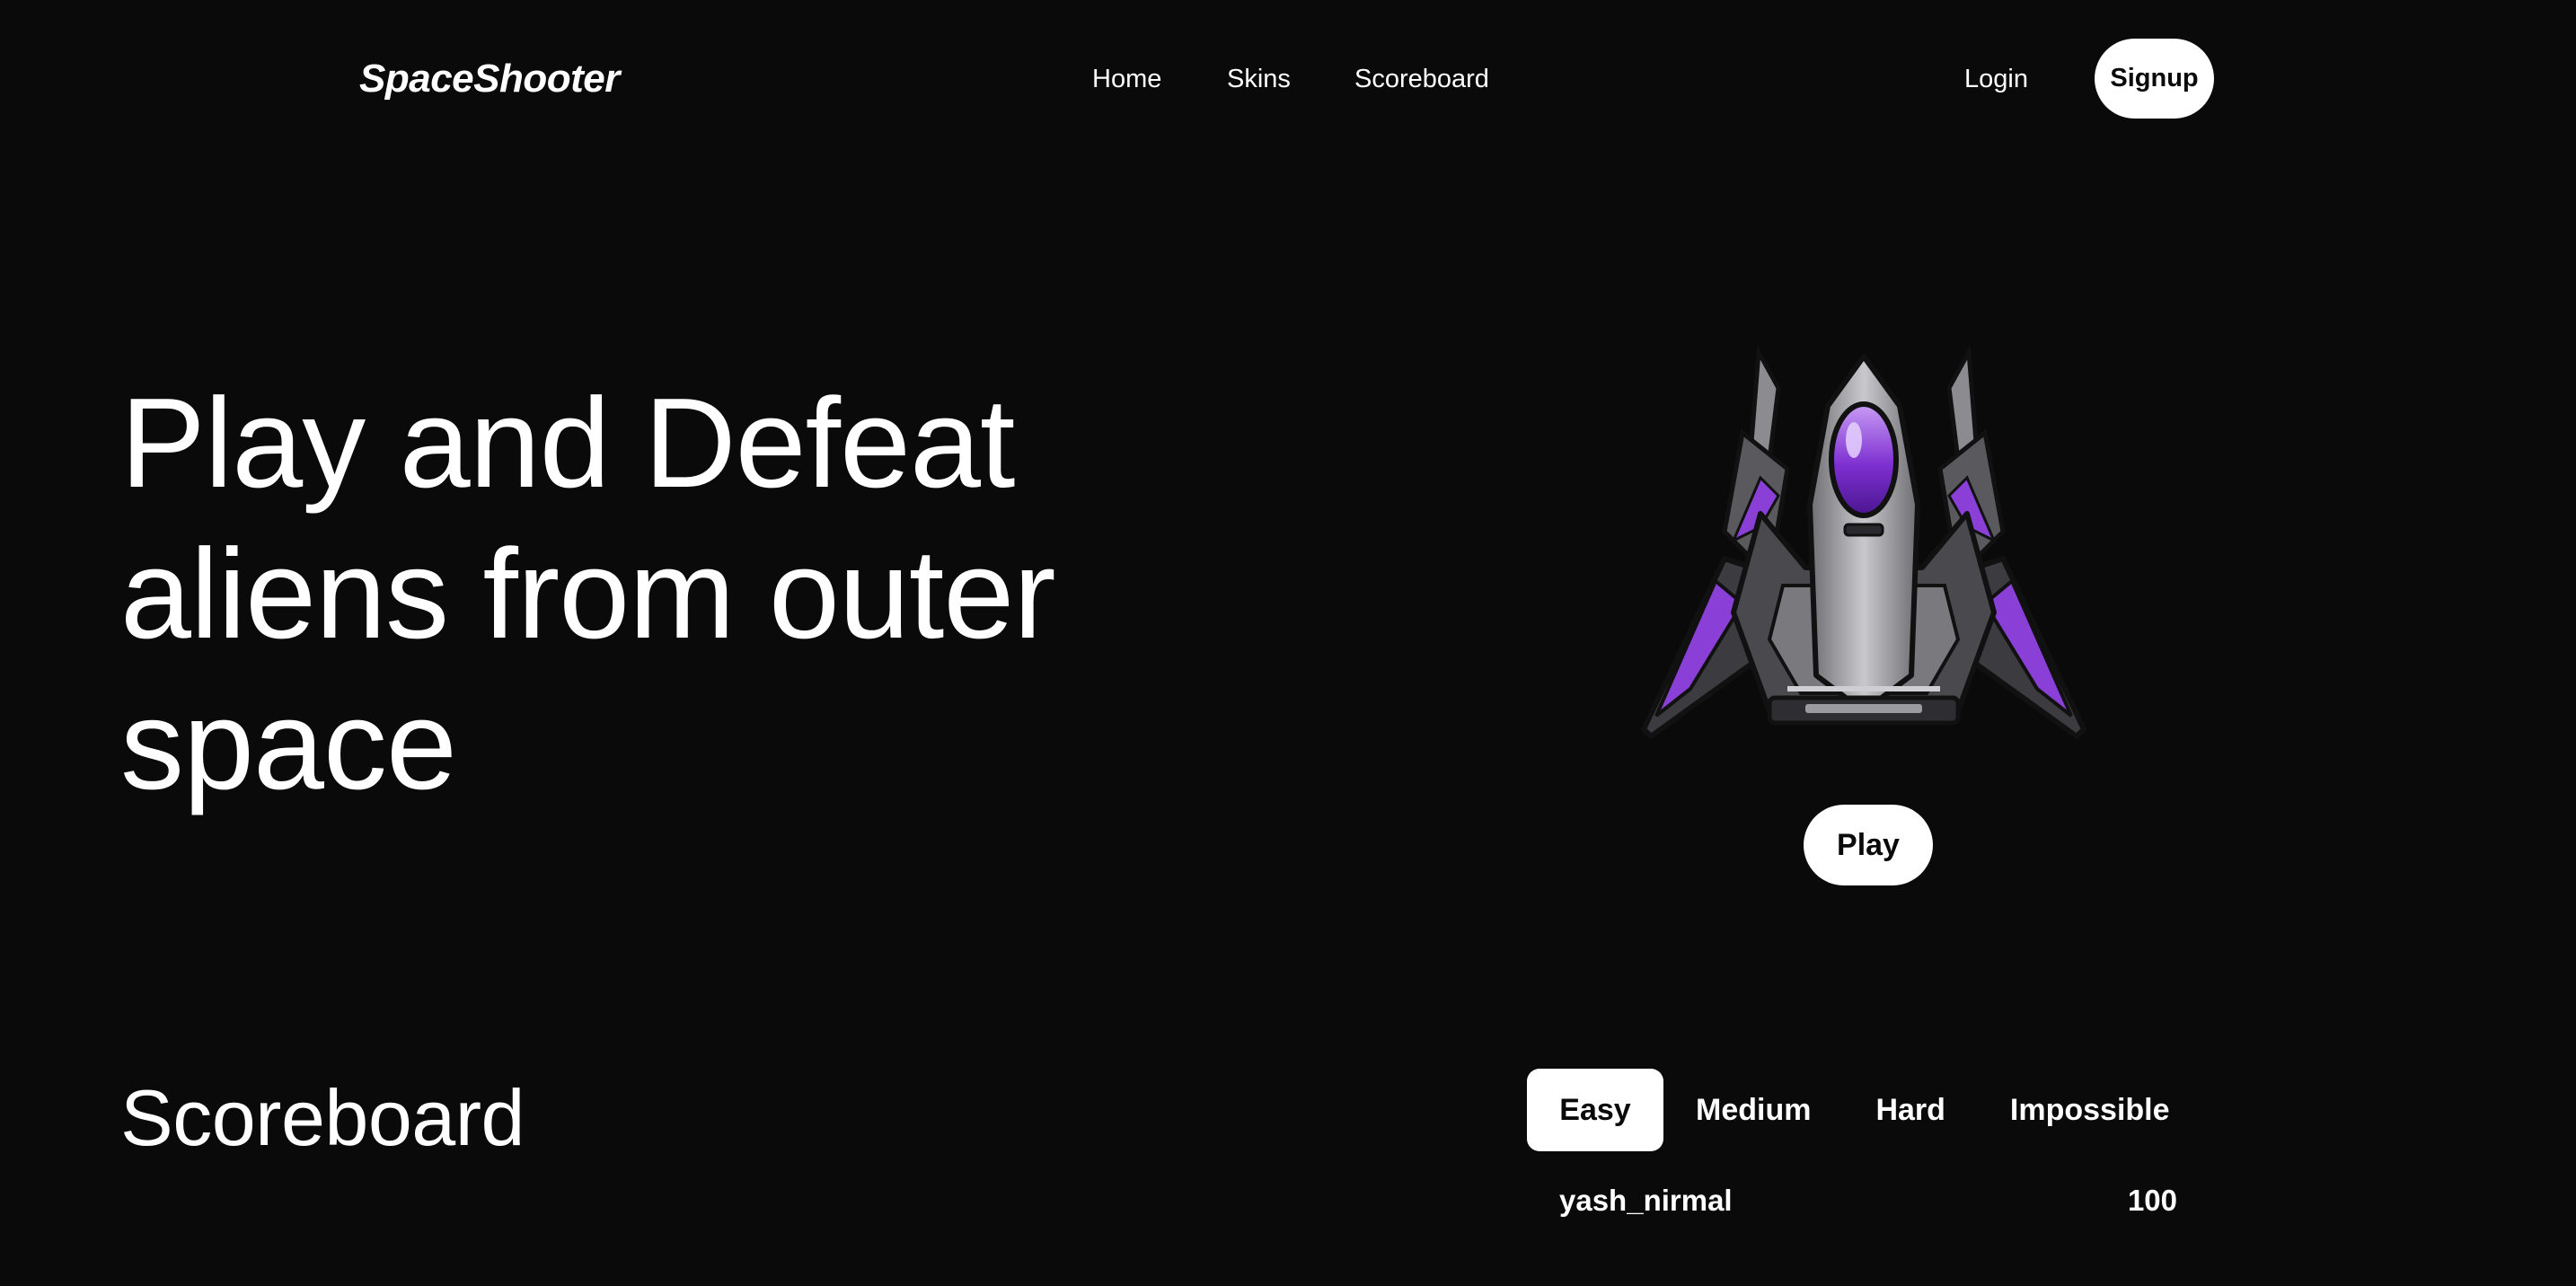 The image size is (2576, 1286). What do you see at coordinates (1868, 1200) in the screenshot?
I see `score-row: yash_nirmal 100` at bounding box center [1868, 1200].